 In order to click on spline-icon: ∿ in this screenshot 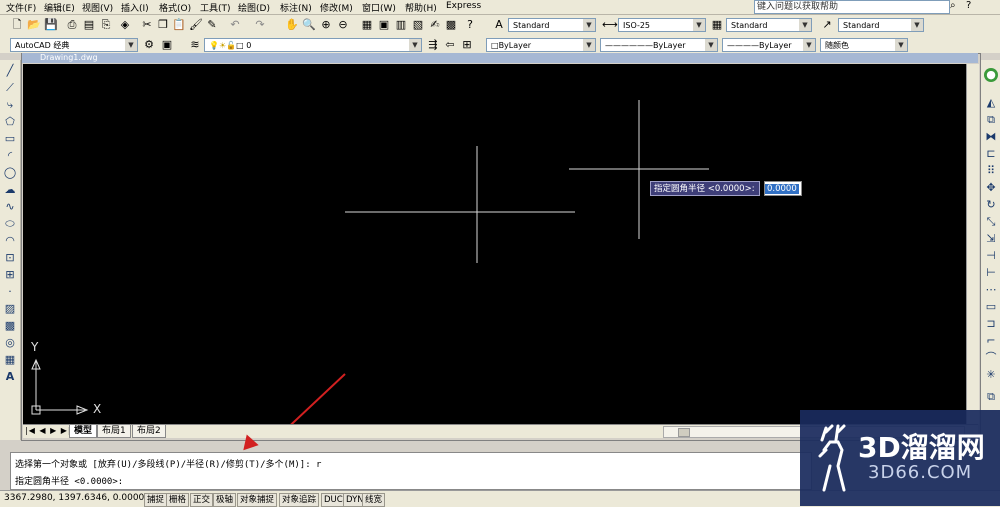, I will do `click(10, 207)`.